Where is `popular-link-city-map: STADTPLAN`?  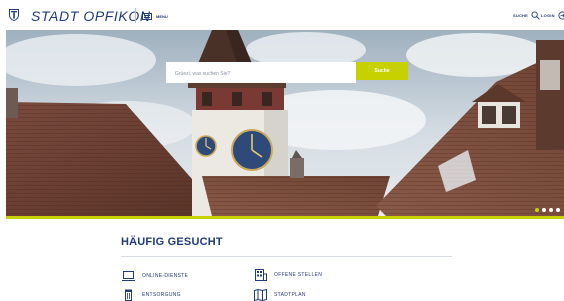
popular-link-city-map: STADTPLAN is located at coordinates (280, 295).